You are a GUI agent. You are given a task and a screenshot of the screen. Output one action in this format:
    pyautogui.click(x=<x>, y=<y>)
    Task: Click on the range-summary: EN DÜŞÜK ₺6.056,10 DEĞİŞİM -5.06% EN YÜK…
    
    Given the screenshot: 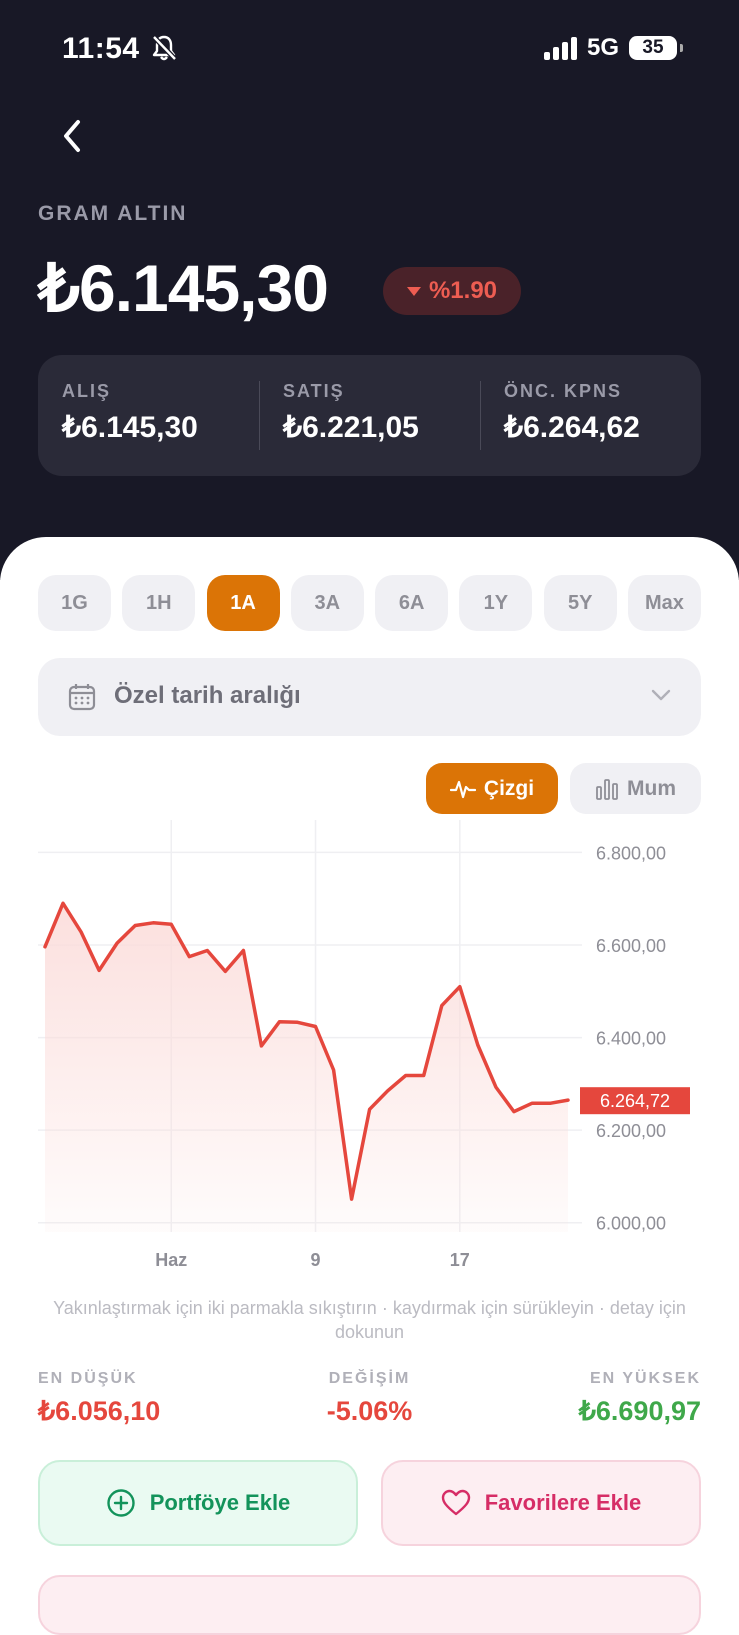 What is the action you would take?
    pyautogui.click(x=369, y=1405)
    